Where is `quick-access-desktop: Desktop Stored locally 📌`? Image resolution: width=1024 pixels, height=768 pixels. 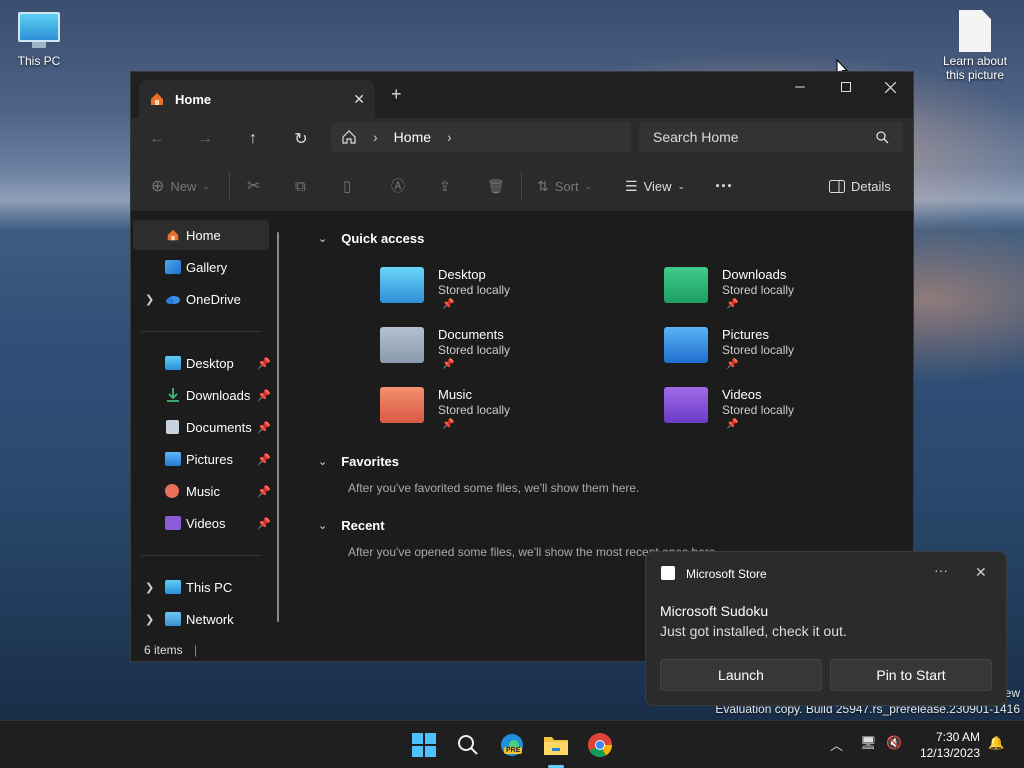 quick-access-desktop: Desktop Stored locally 📌 is located at coordinates (505, 295).